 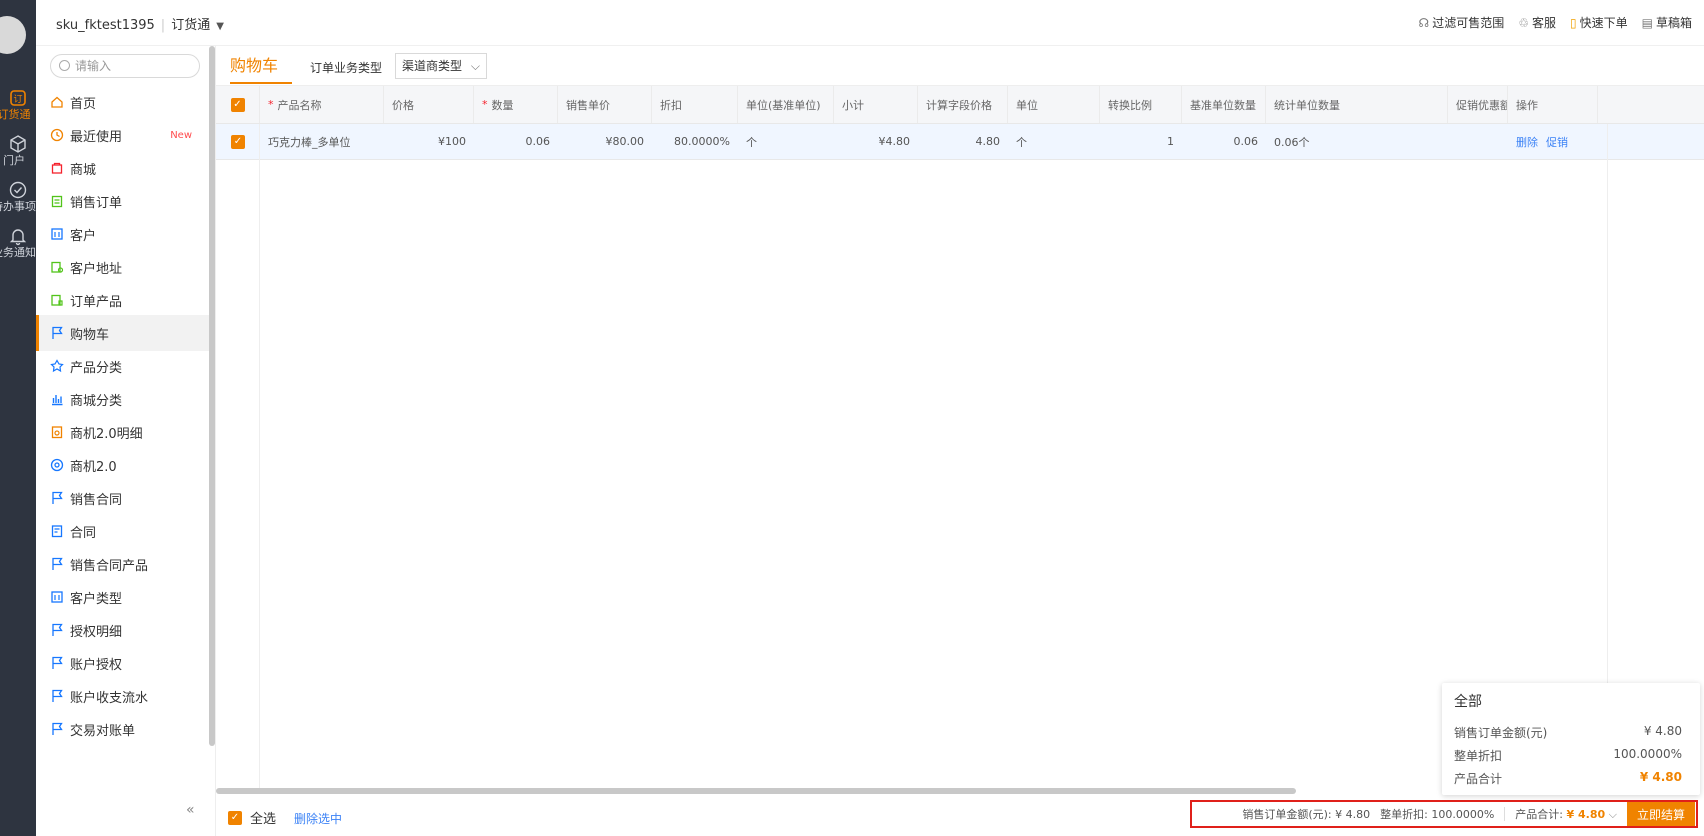 I want to click on quick-order-icon: ▯, so click(x=1573, y=22).